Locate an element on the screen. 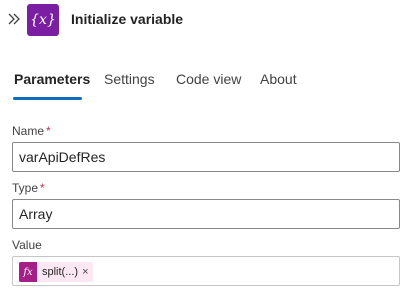 This screenshot has width=400, height=292. double-chevron-right-icon is located at coordinates (14, 19).